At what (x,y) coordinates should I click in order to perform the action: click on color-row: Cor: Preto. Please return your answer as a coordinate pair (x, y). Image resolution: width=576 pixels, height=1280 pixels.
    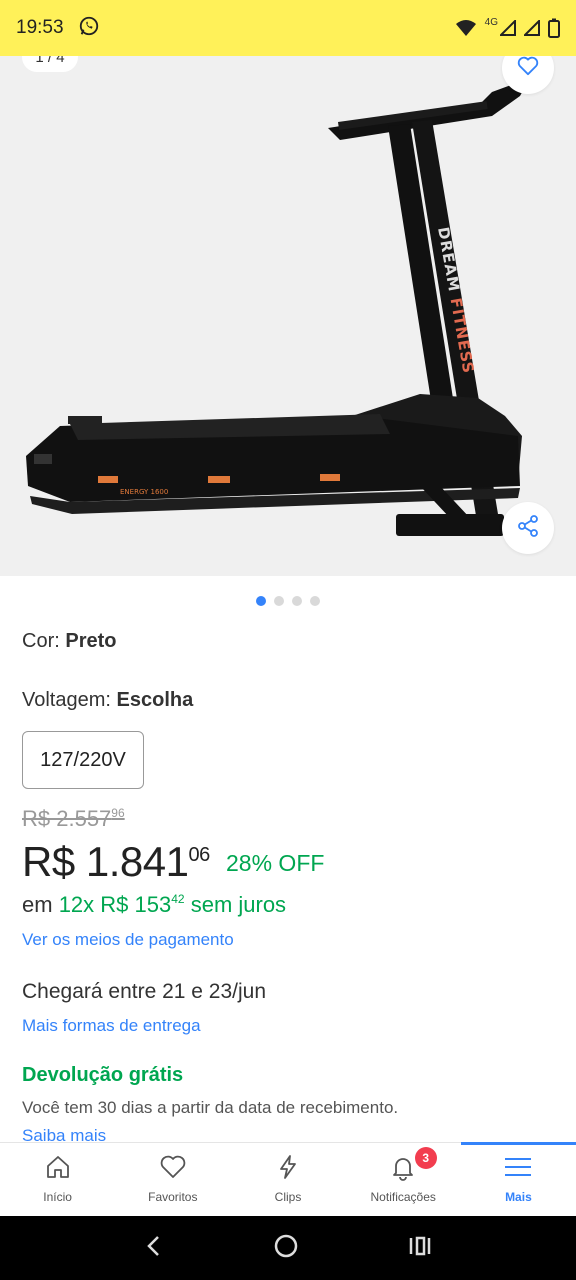
    Looking at the image, I should click on (69, 641).